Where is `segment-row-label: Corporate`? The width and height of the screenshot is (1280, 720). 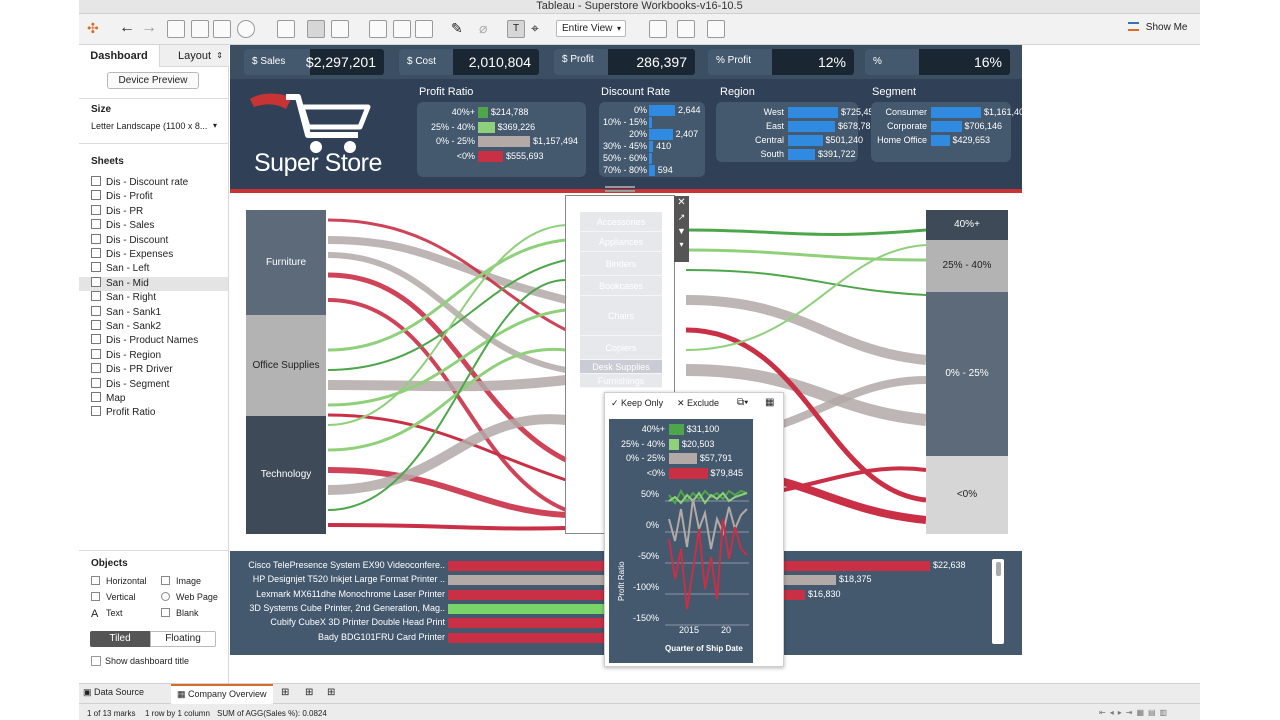 segment-row-label: Corporate is located at coordinates (906, 126).